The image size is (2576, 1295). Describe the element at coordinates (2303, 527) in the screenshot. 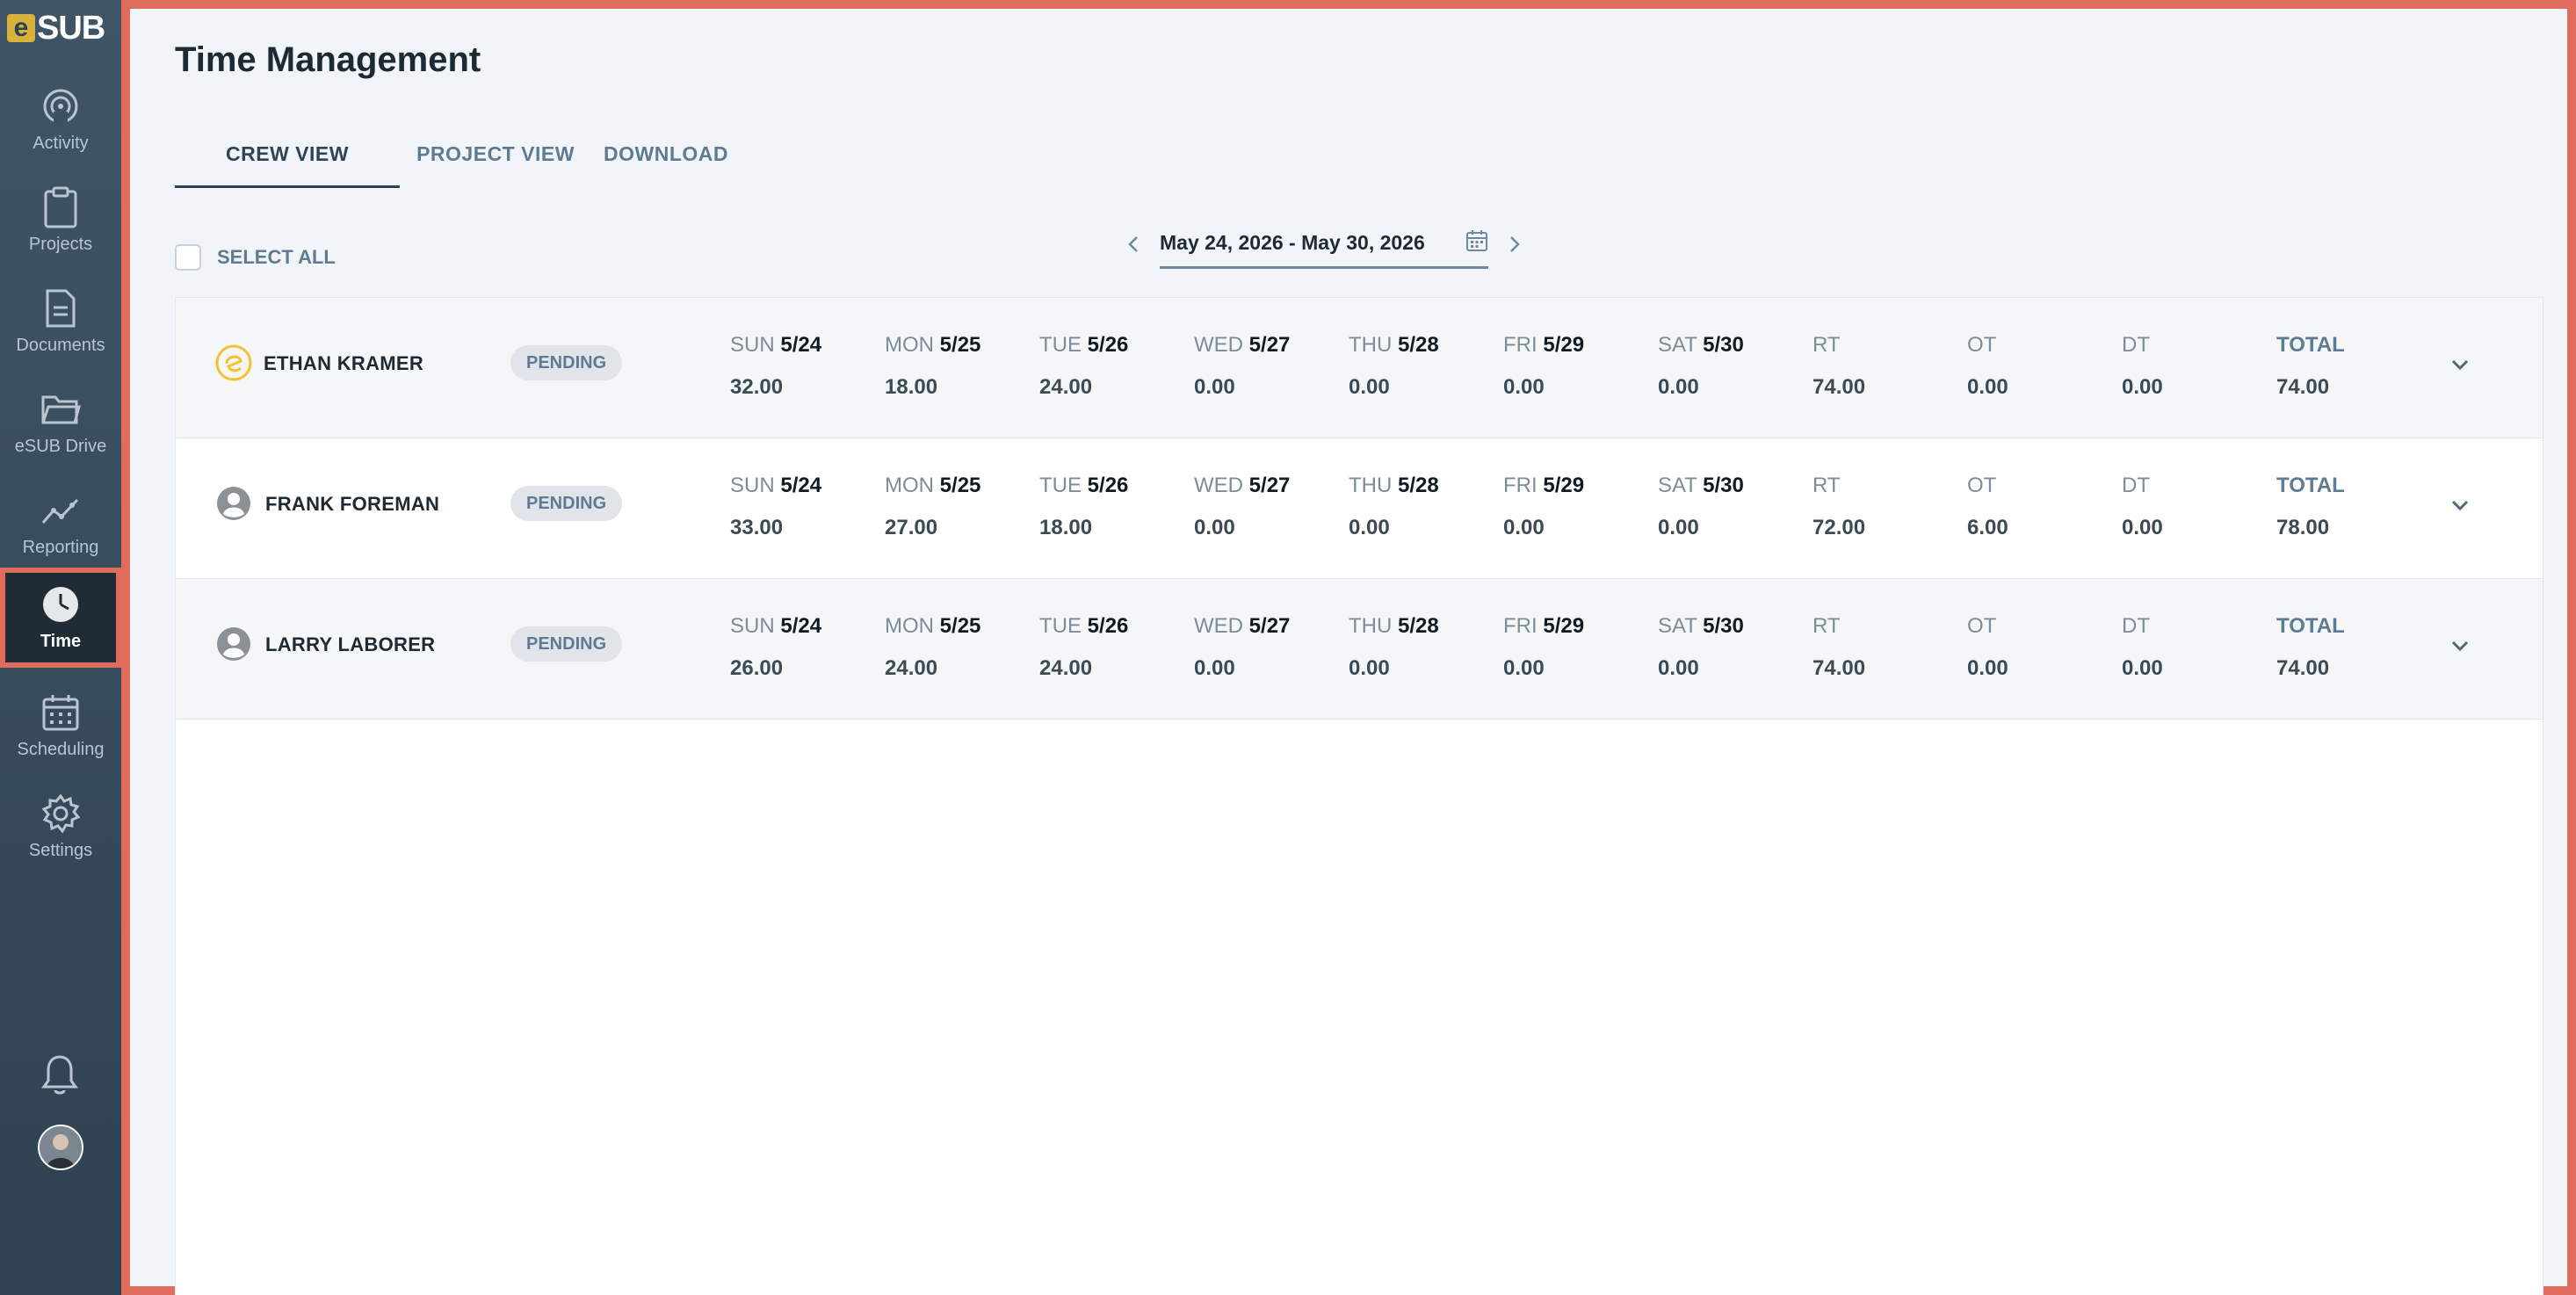

I see `total-value: 78.00` at that location.